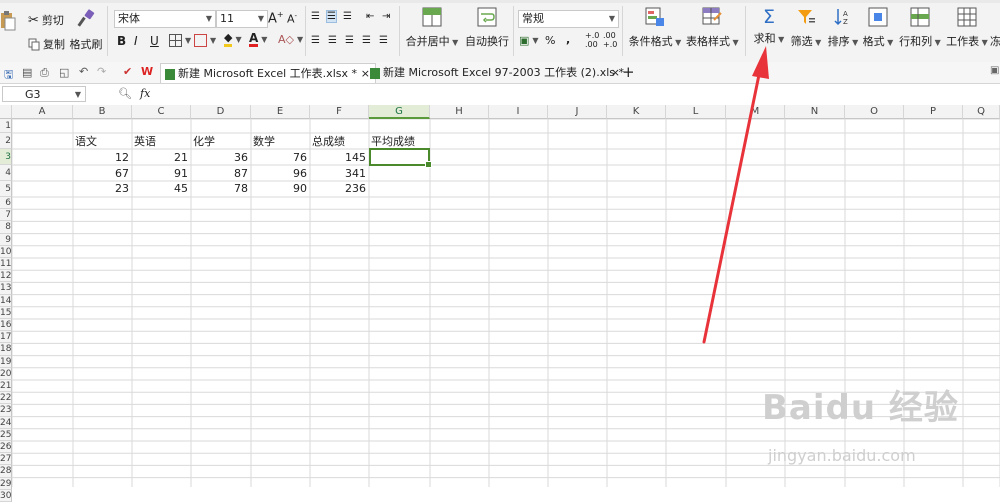 This screenshot has width=1000, height=502. Describe the element at coordinates (487, 28) in the screenshot. I see `auto-wrap-button: 自动换行` at that location.